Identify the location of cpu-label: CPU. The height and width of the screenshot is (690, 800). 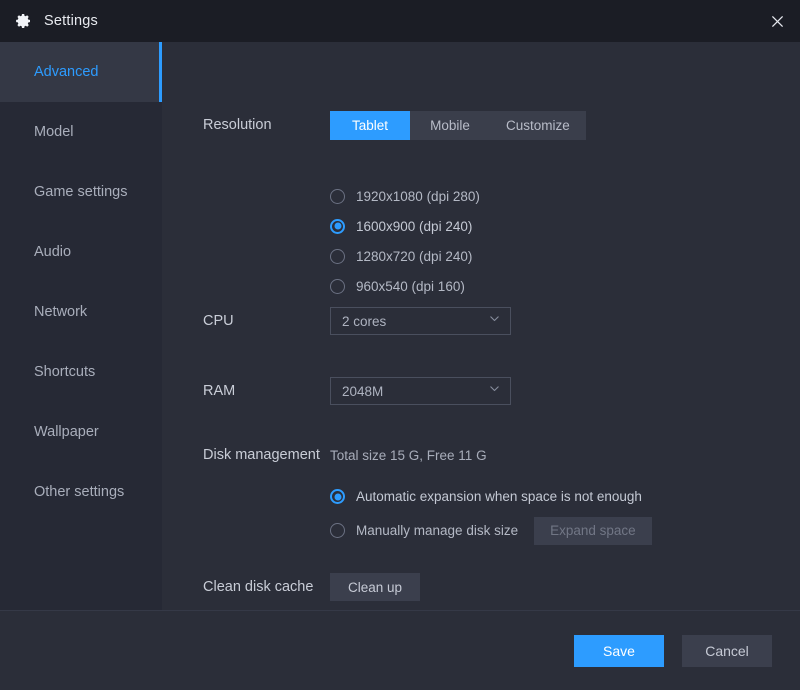
(218, 321).